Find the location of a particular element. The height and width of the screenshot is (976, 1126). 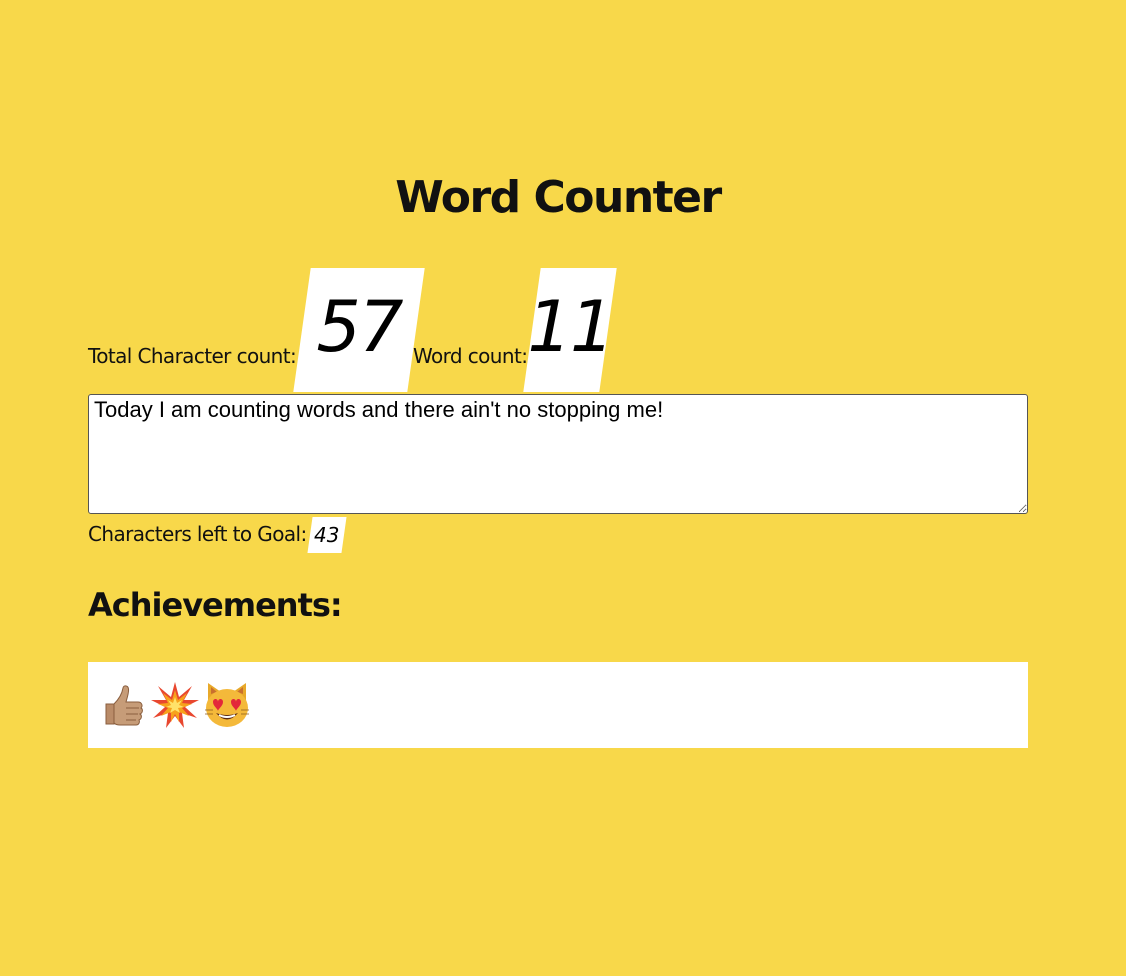

page-title: Word Counter is located at coordinates (558, 197).